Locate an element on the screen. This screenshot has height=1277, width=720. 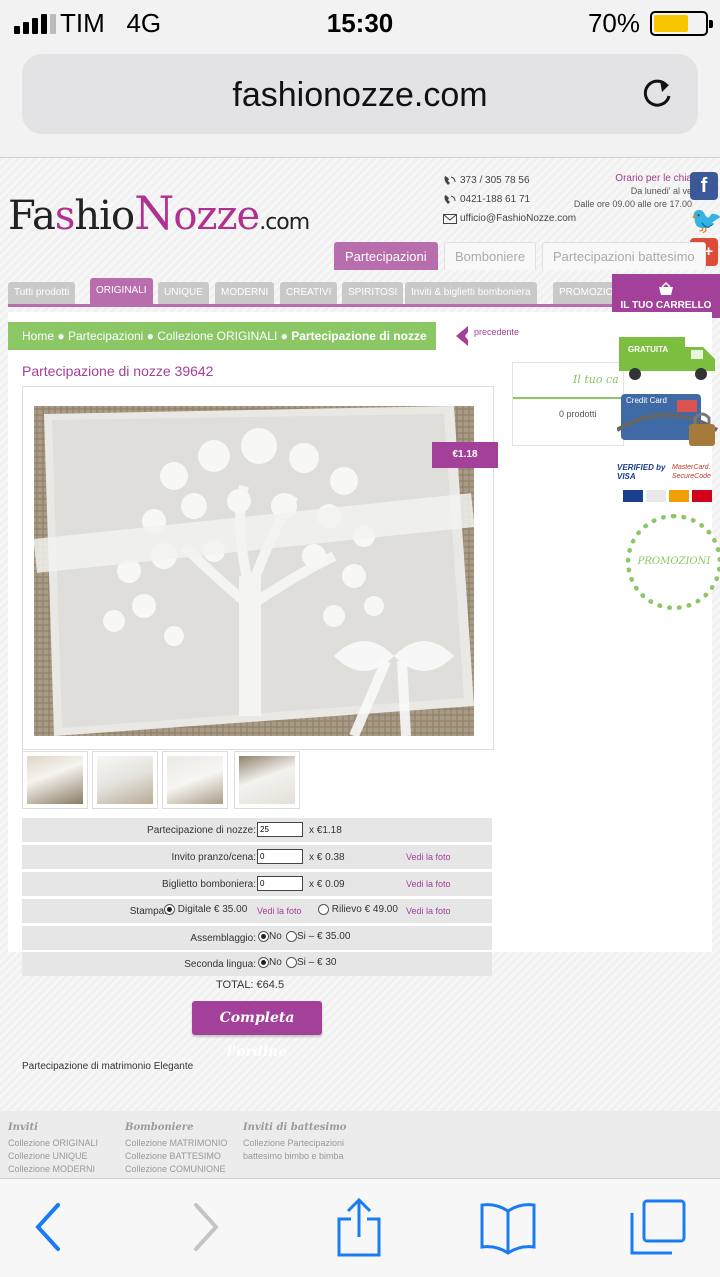
footer-link: Collezione BATTESIMO is located at coordinates (176, 1156).